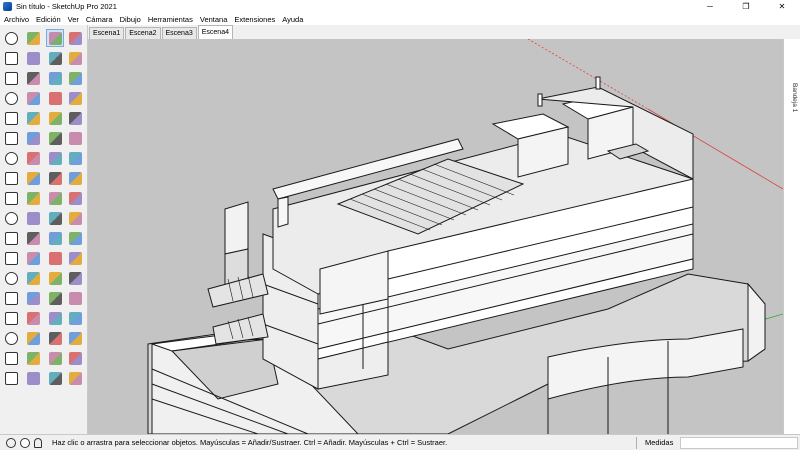 This screenshot has height=450, width=800. What do you see at coordinates (75, 378) in the screenshot?
I see `footprint-icon` at bounding box center [75, 378].